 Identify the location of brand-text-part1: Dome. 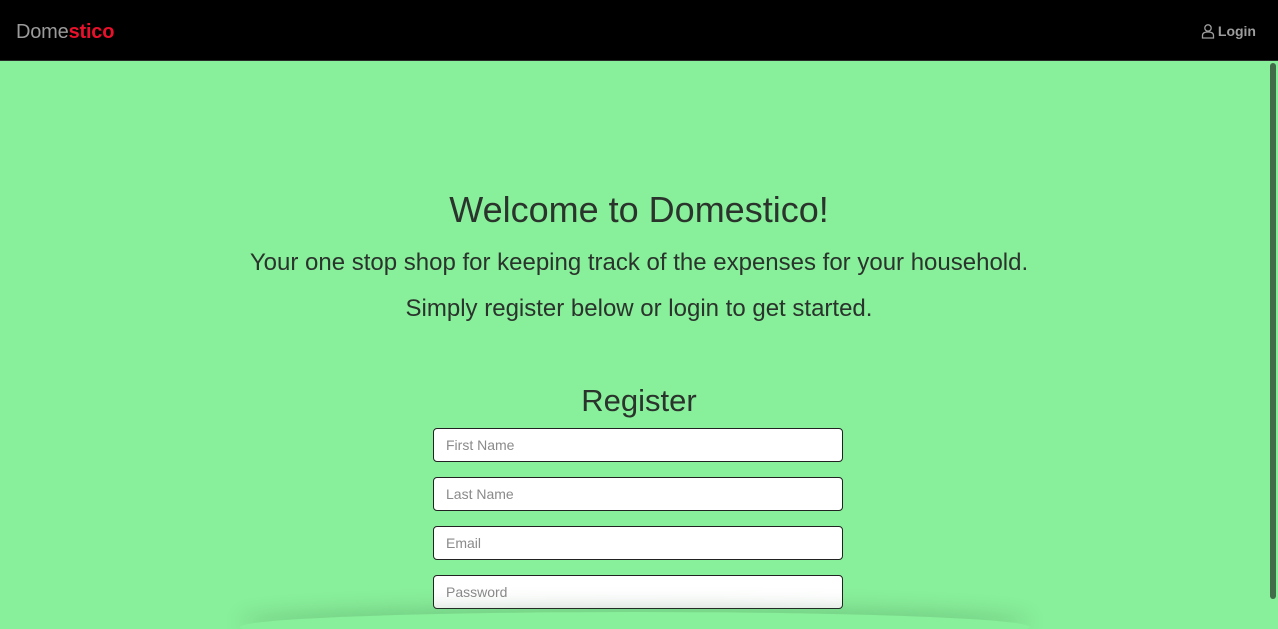
(42, 32).